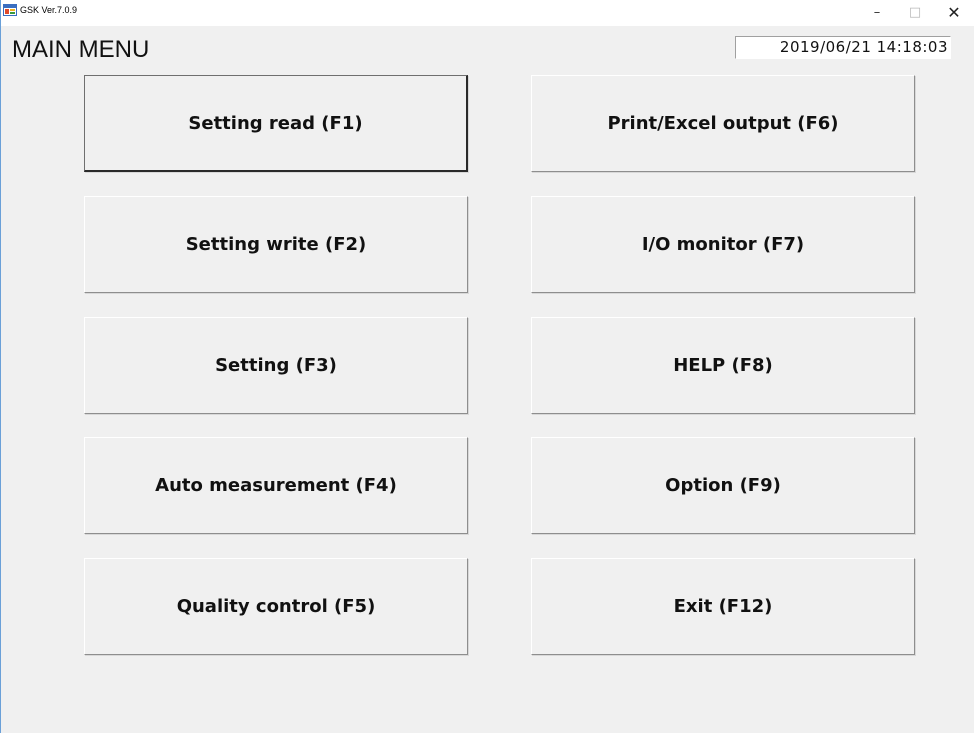  I want to click on datetime-display: 2019/06/21 14:18:03, so click(843, 47).